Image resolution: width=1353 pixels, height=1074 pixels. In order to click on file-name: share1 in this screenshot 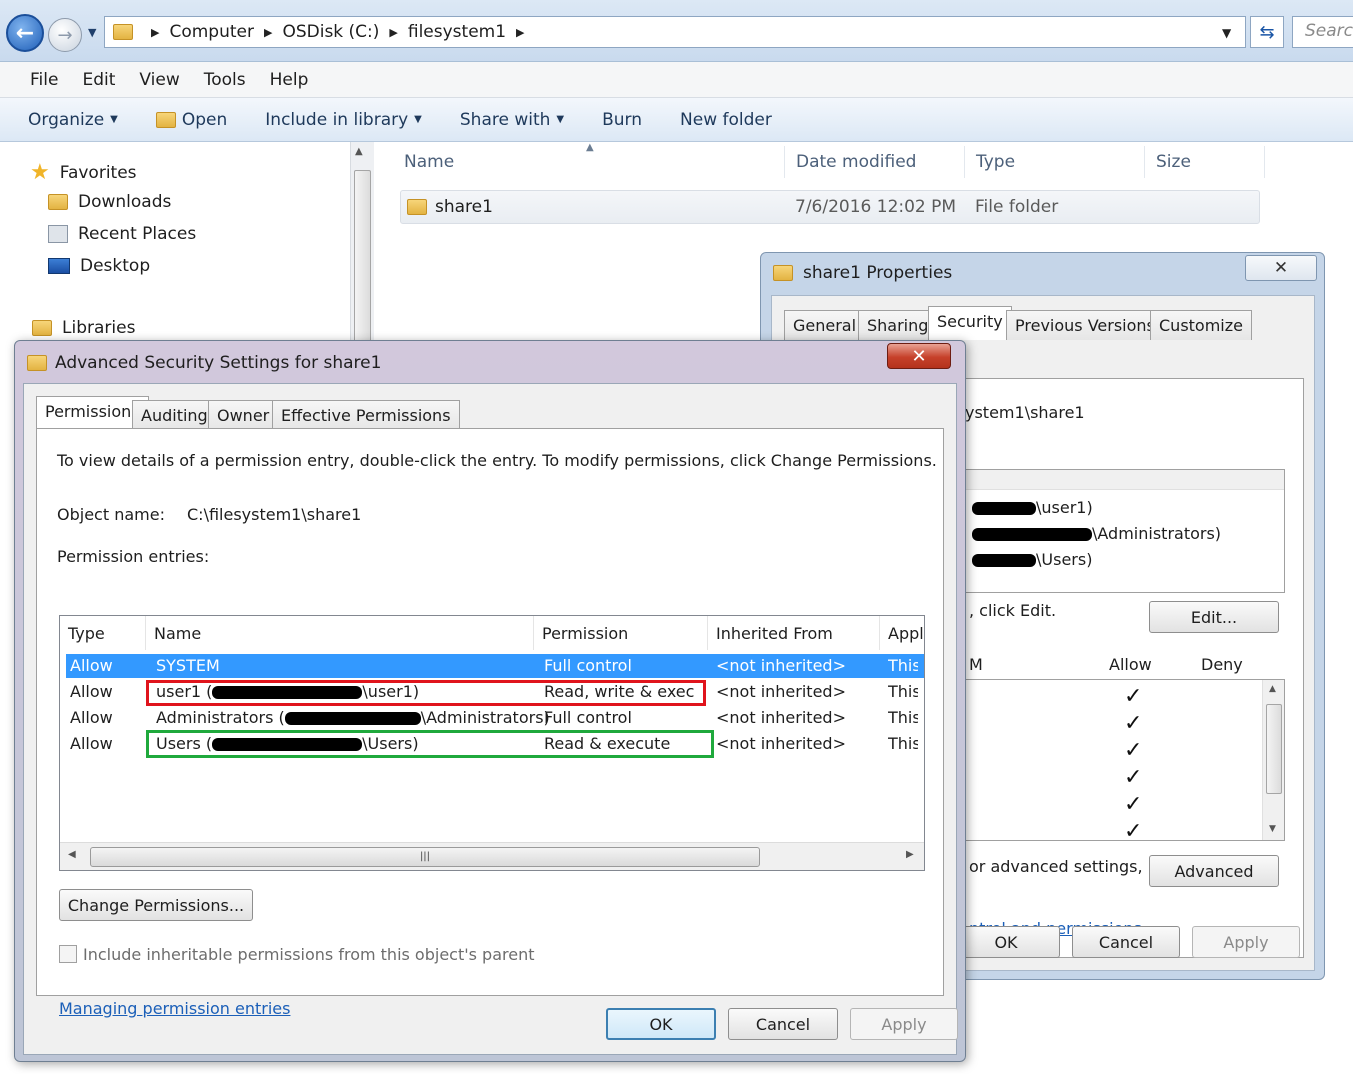, I will do `click(464, 207)`.